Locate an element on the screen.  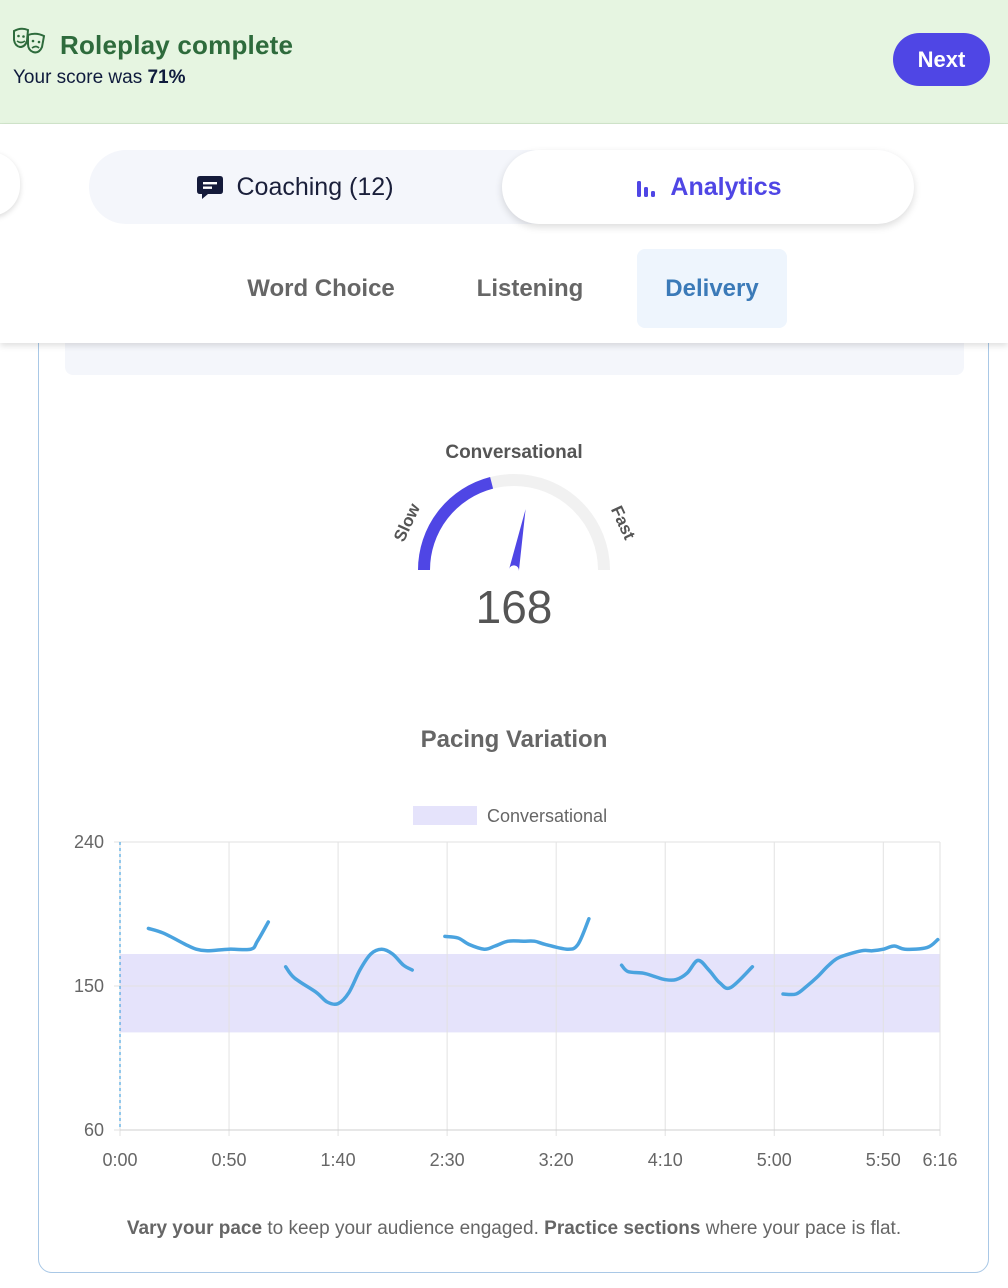
y-tick-label: 240 is located at coordinates (89, 842).